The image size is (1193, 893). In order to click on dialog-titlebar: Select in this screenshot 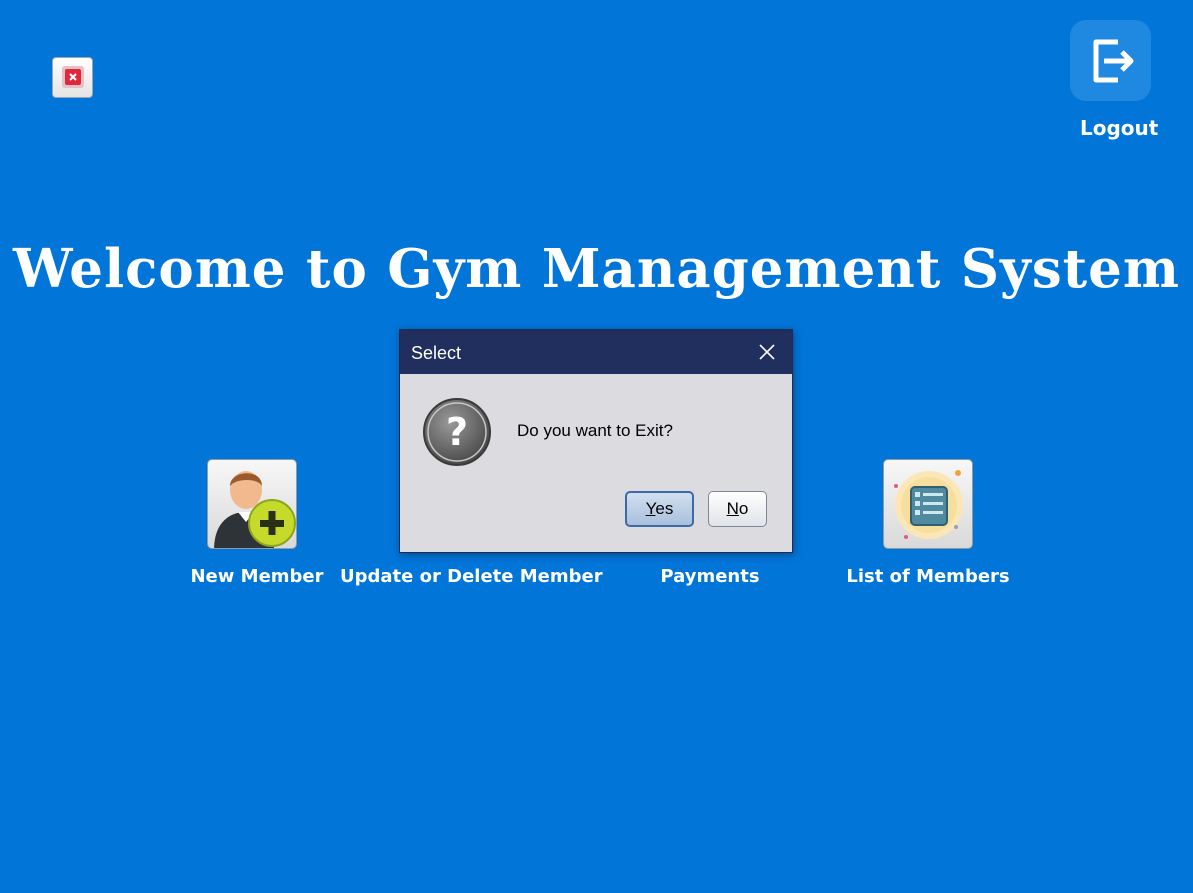, I will do `click(596, 352)`.